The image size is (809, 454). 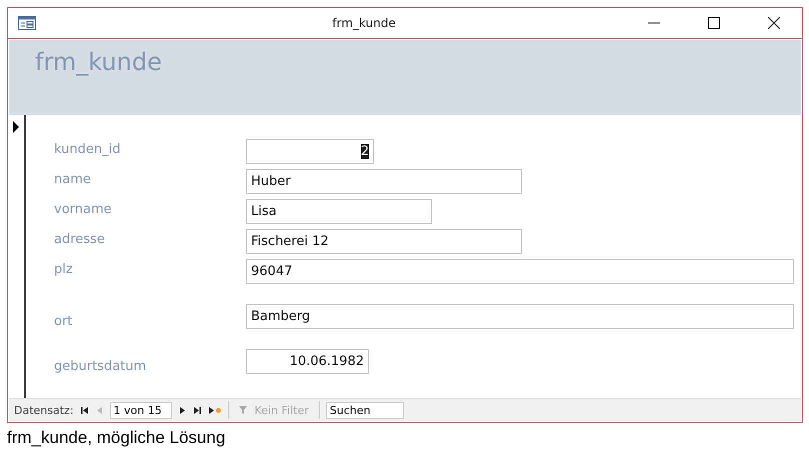 What do you see at coordinates (101, 366) in the screenshot?
I see `field-label: geburtsdatum` at bounding box center [101, 366].